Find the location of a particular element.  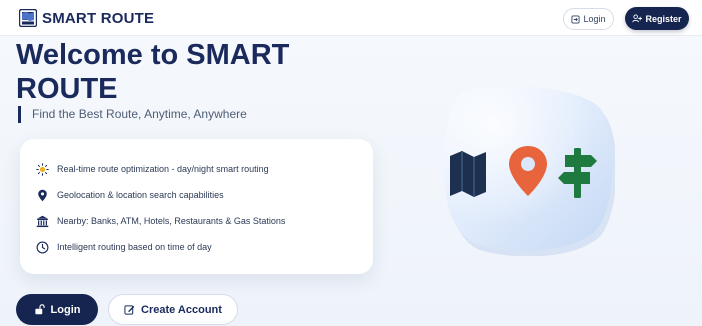

header-login-button: Login is located at coordinates (588, 19).